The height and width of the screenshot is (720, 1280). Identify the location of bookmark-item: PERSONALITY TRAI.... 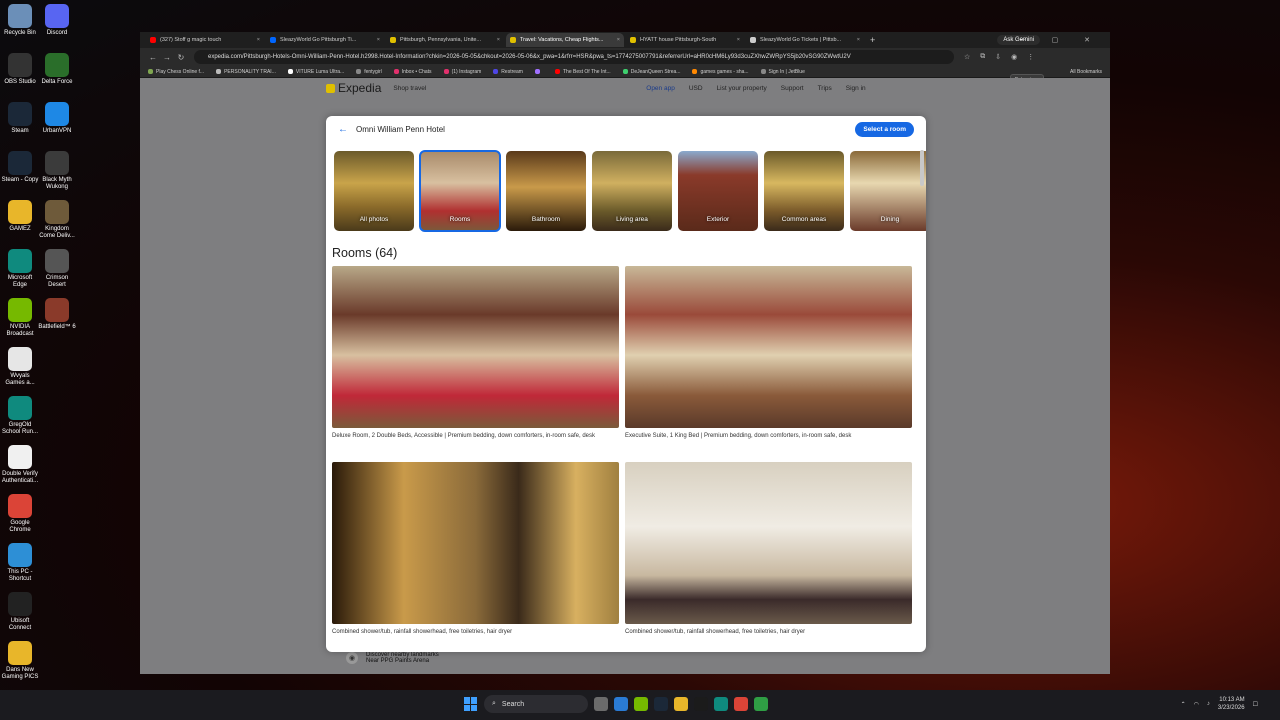
(246, 72).